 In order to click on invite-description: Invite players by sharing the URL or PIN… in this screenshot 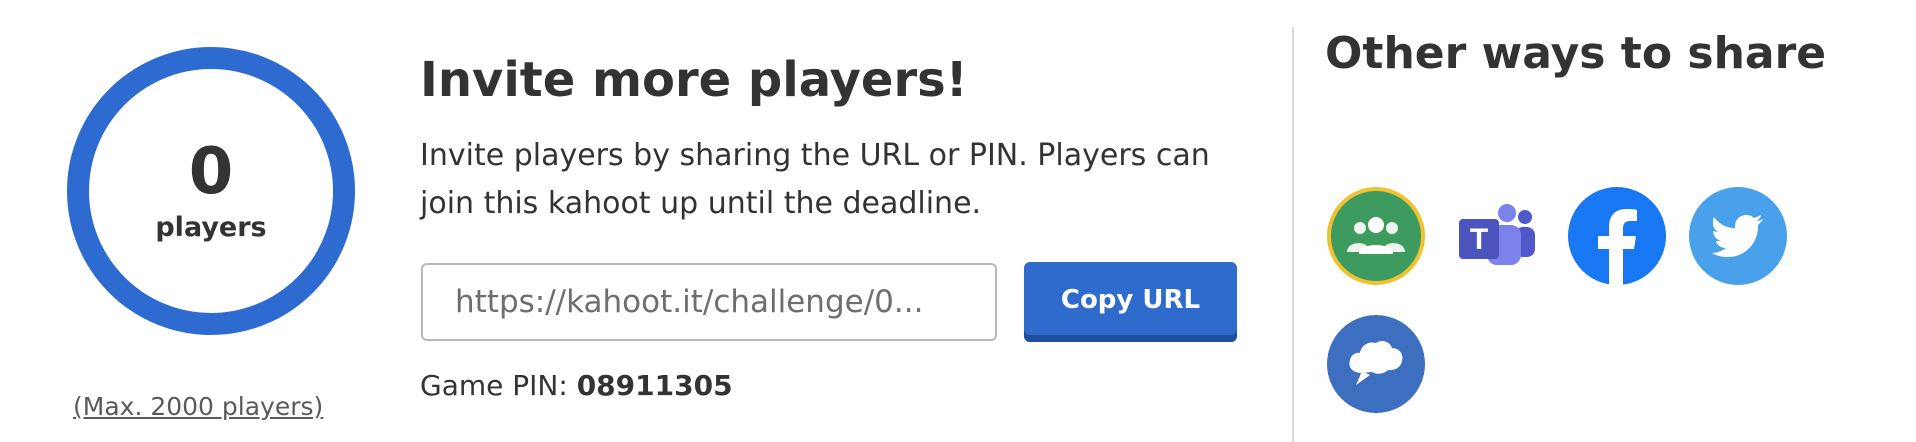, I will do `click(815, 179)`.